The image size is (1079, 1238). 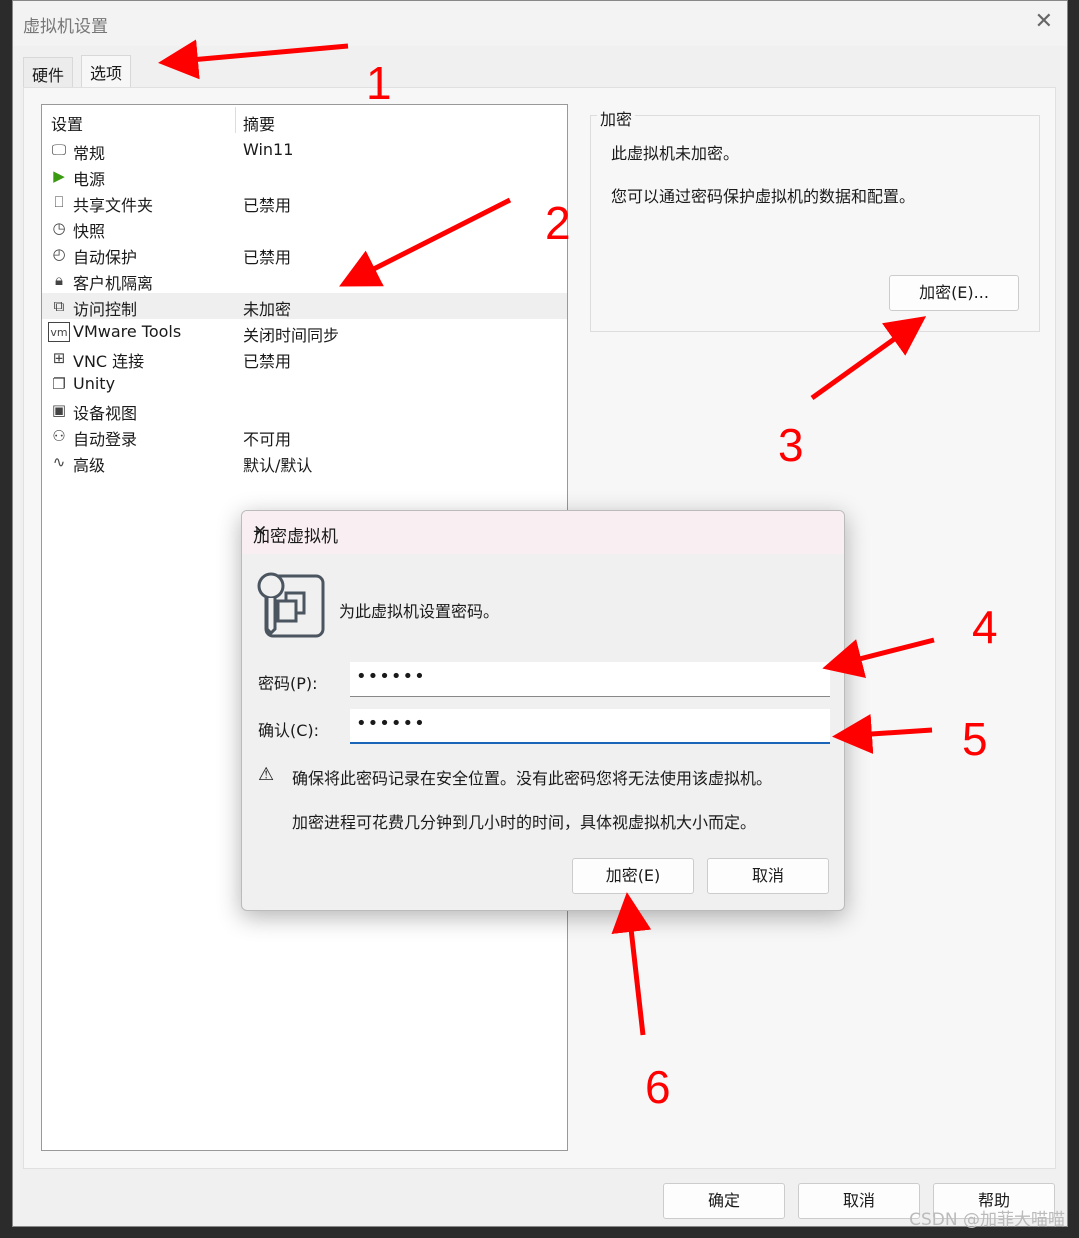 What do you see at coordinates (985, 627) in the screenshot?
I see `annotation-4: 4` at bounding box center [985, 627].